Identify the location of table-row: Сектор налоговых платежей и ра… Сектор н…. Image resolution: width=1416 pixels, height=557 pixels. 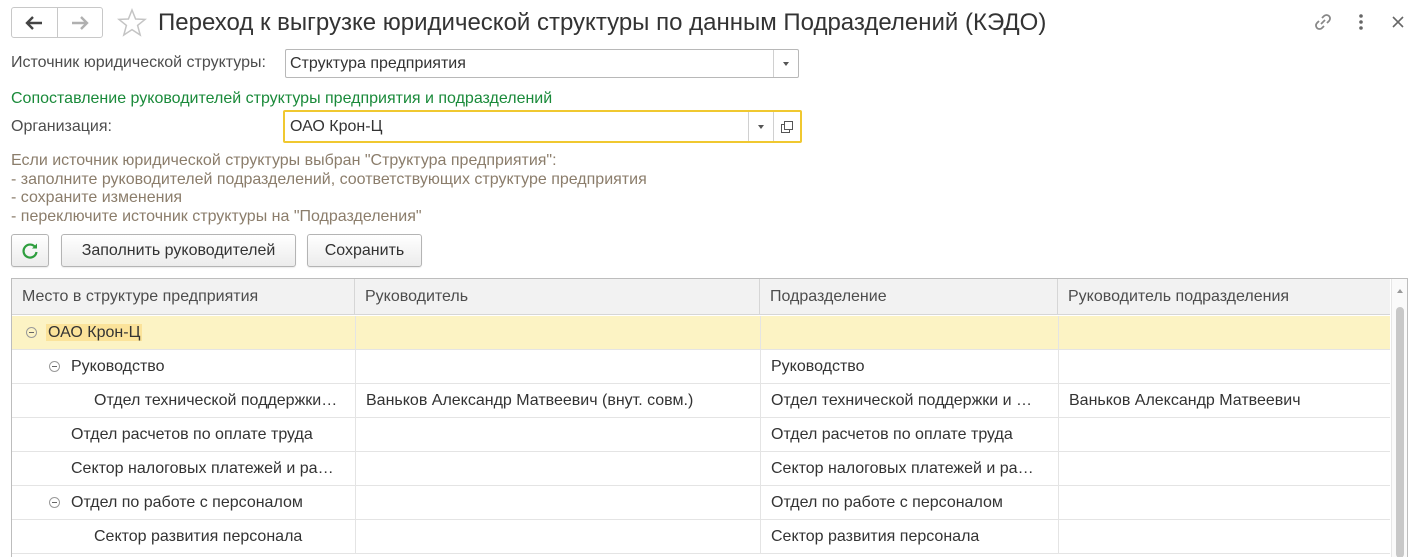
(701, 469).